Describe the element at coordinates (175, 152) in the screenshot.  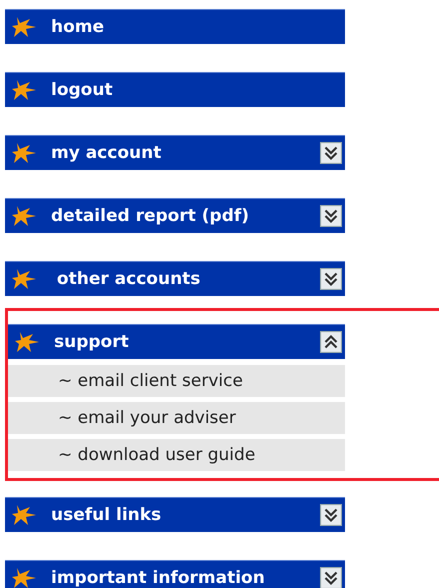
I see `menu-bar: my account` at that location.